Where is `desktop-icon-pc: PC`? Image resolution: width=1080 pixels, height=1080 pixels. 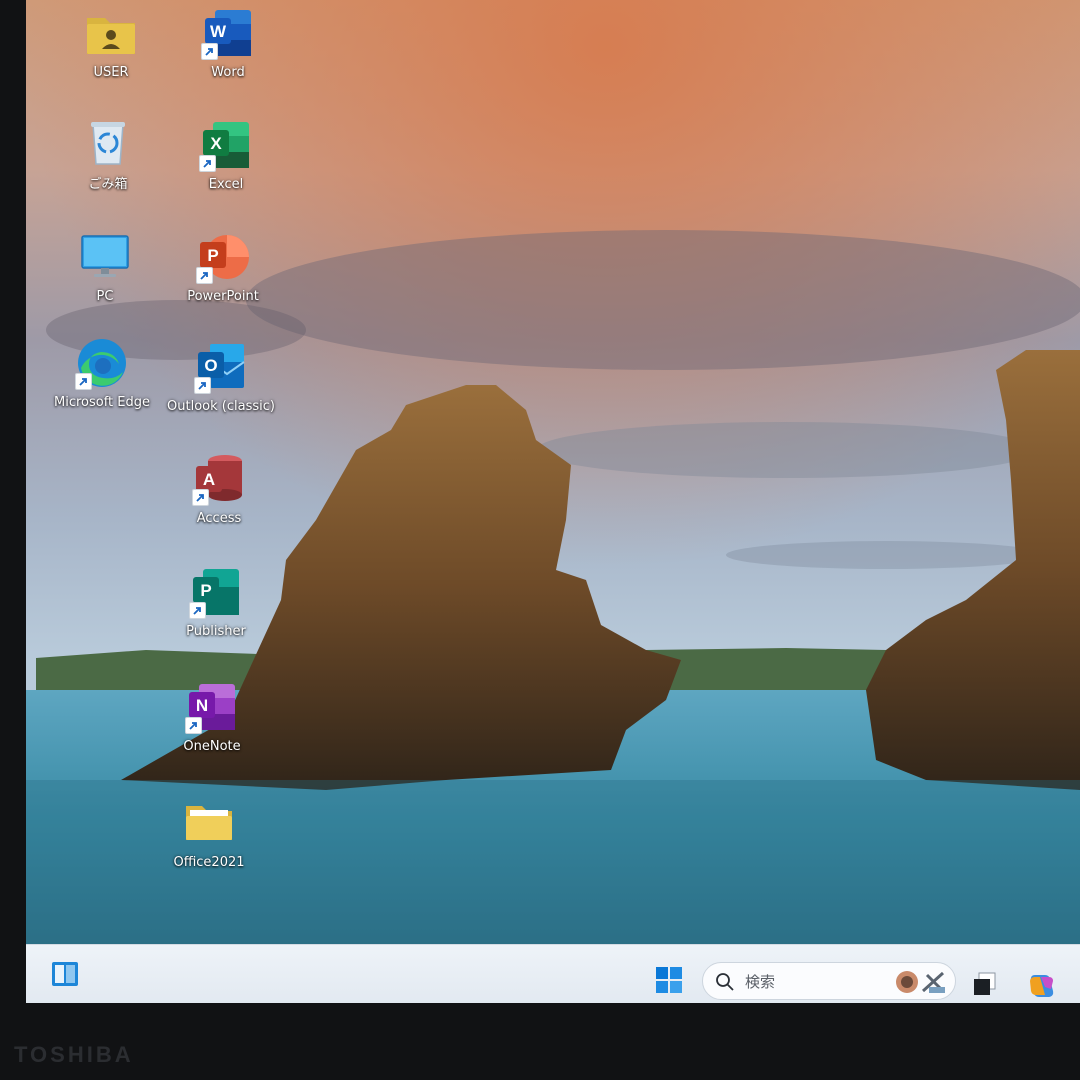 desktop-icon-pc: PC is located at coordinates (105, 267).